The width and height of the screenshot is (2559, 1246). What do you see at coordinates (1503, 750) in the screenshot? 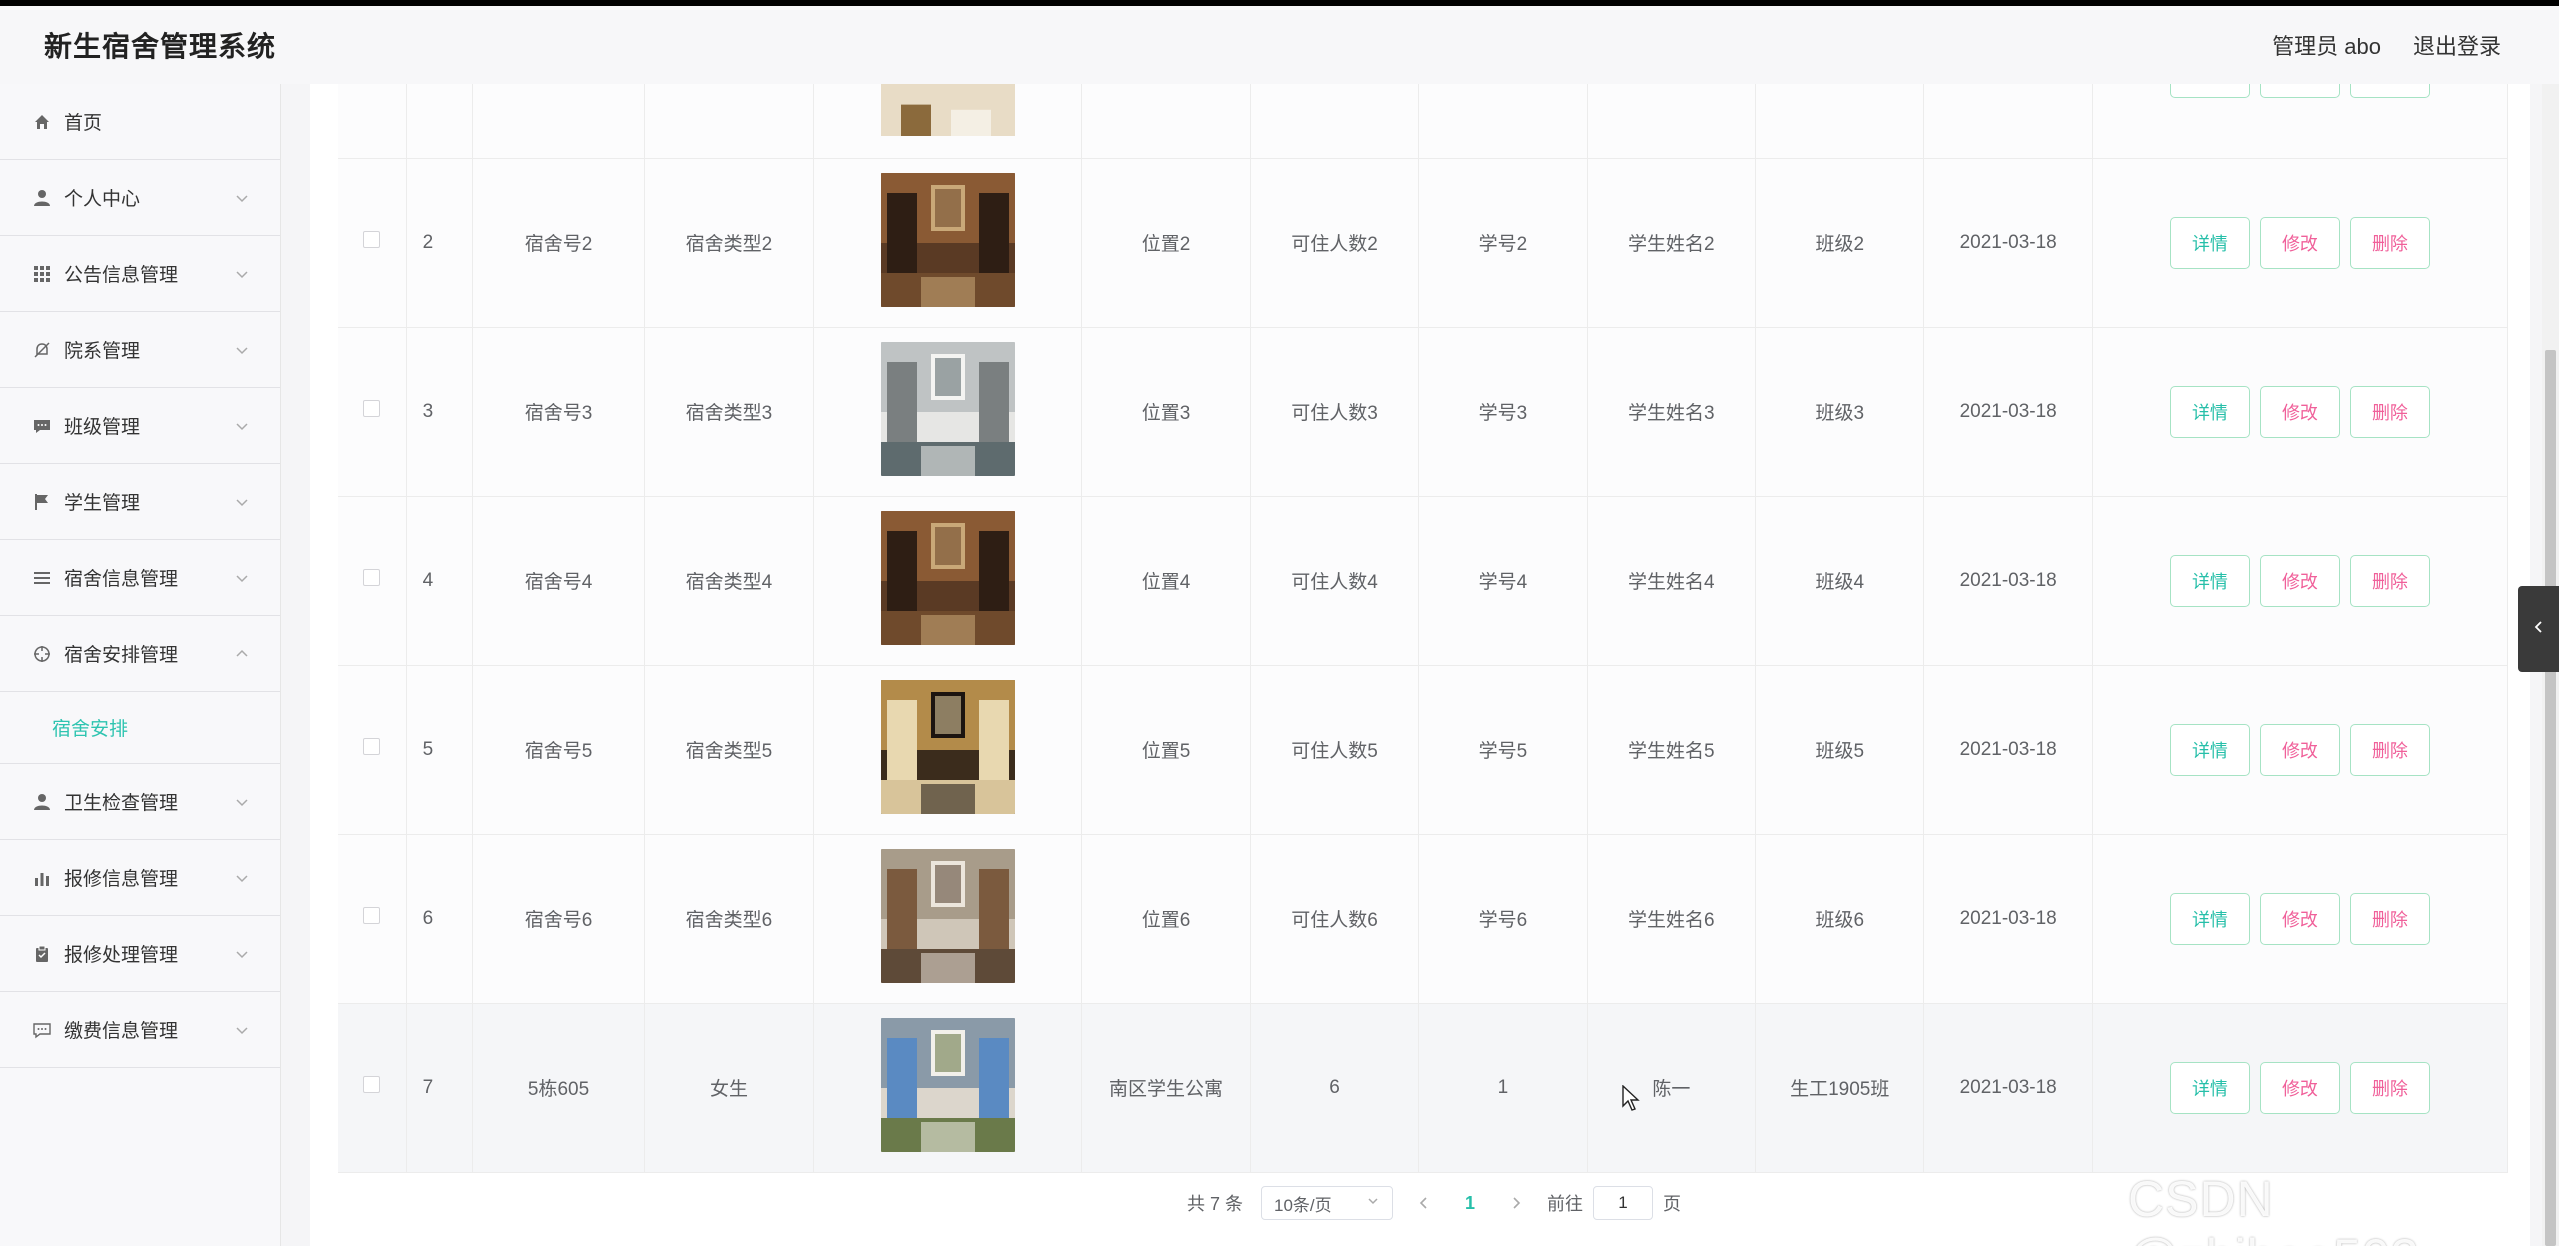
I see `cell-student-no: 学号5` at bounding box center [1503, 750].